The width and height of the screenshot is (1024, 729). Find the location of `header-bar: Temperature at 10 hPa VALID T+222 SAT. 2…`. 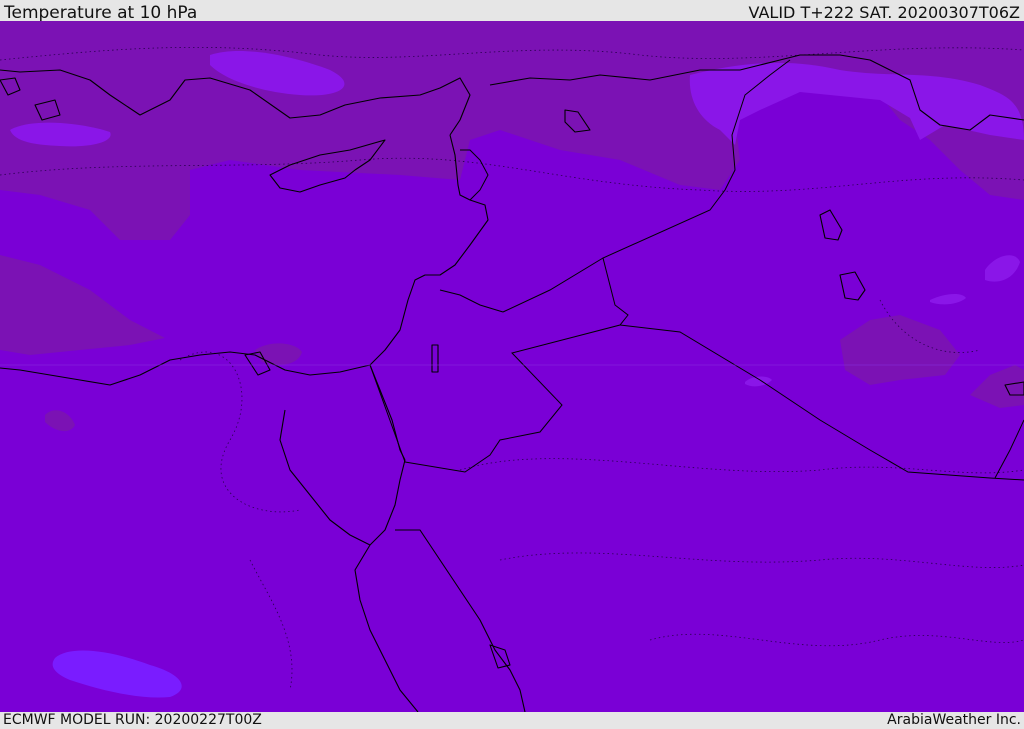

header-bar: Temperature at 10 hPa VALID T+222 SAT. 2… is located at coordinates (512, 11).